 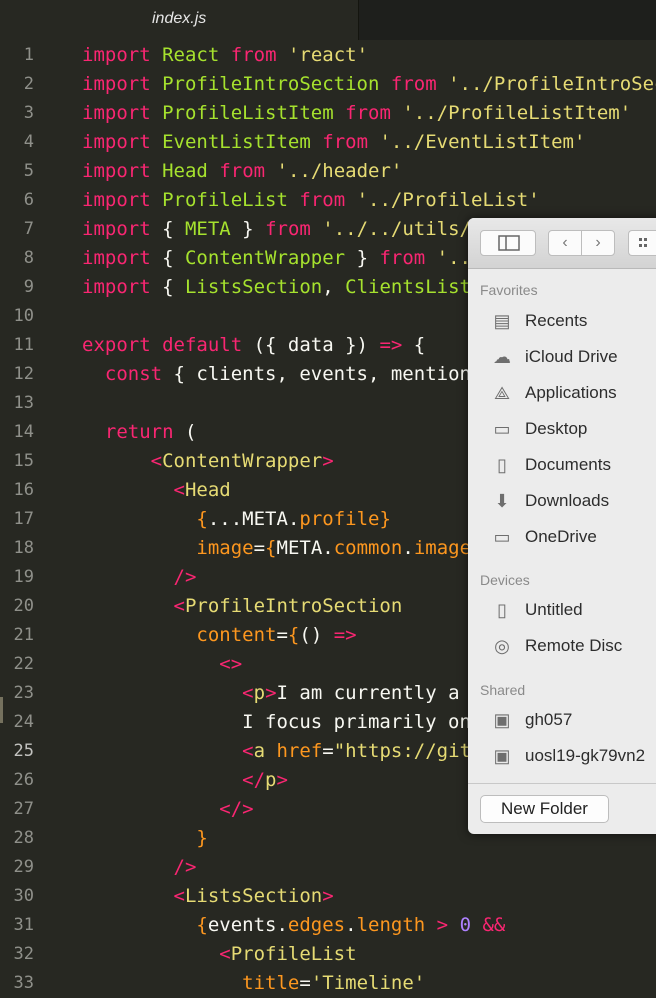 I want to click on line-number: 25, so click(x=23, y=751).